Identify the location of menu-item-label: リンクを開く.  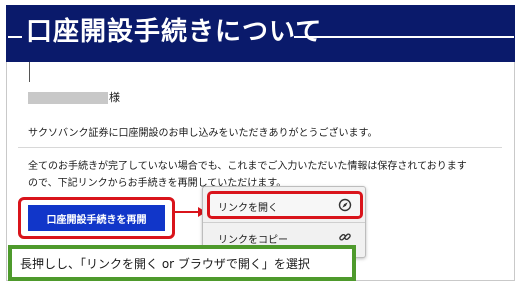
(248, 208).